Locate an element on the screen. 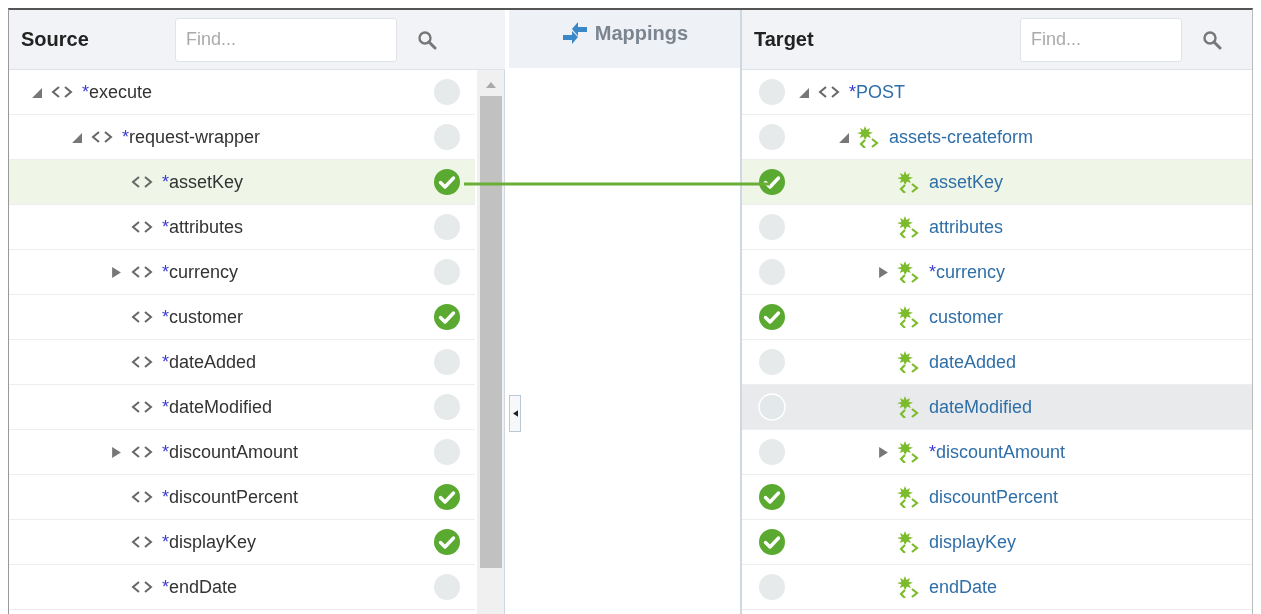 The width and height of the screenshot is (1261, 614). node-label: *POST is located at coordinates (877, 92).